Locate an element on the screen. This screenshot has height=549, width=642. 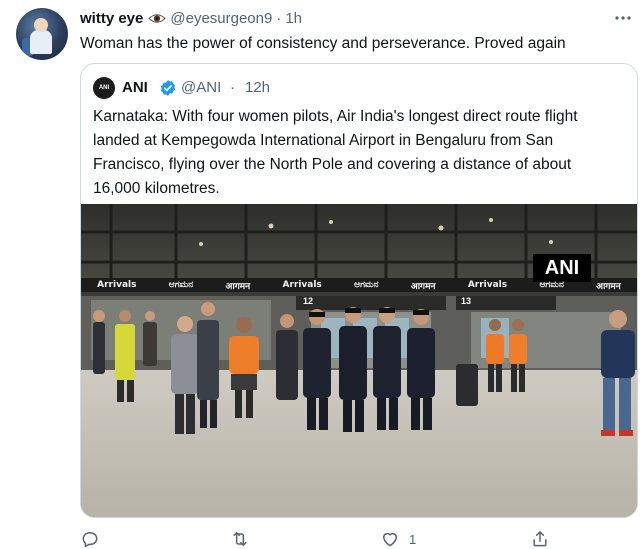
more-icon is located at coordinates (623, 20).